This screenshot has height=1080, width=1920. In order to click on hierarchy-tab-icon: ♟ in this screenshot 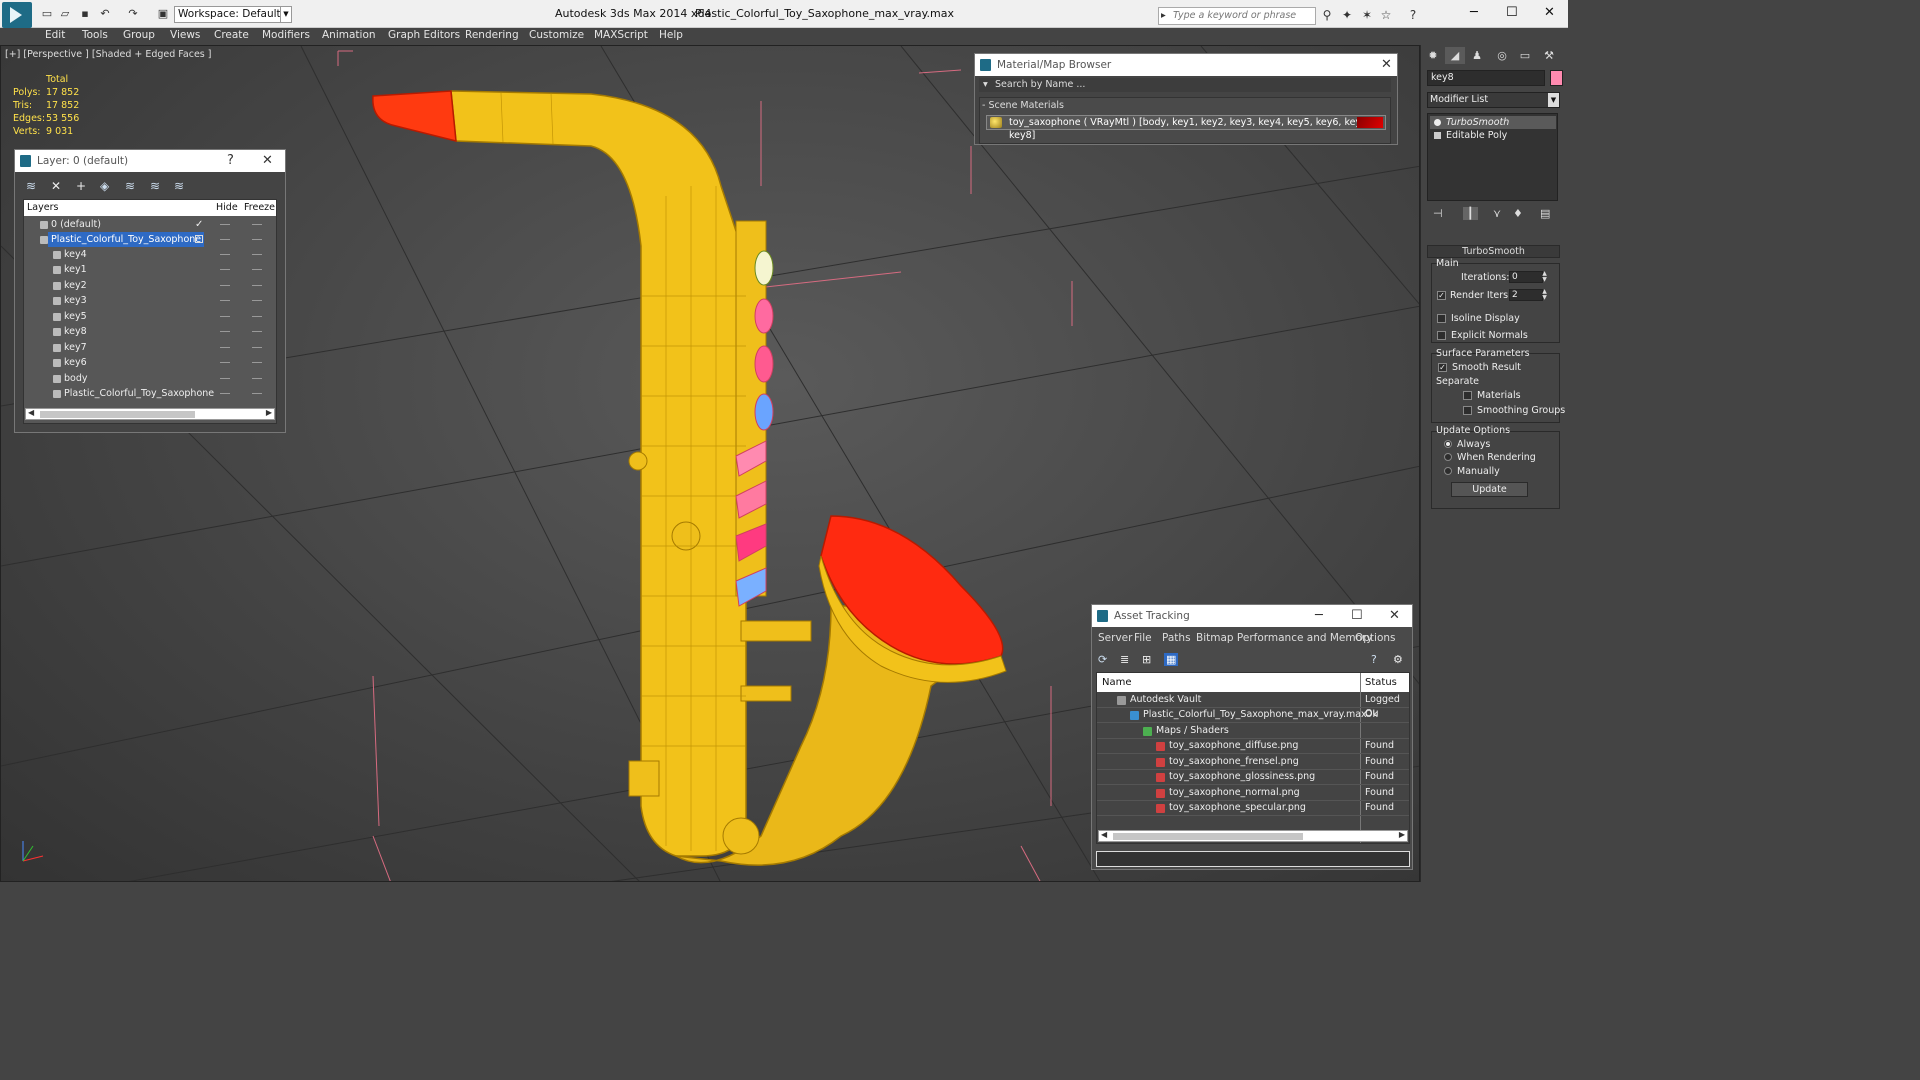, I will do `click(1477, 55)`.